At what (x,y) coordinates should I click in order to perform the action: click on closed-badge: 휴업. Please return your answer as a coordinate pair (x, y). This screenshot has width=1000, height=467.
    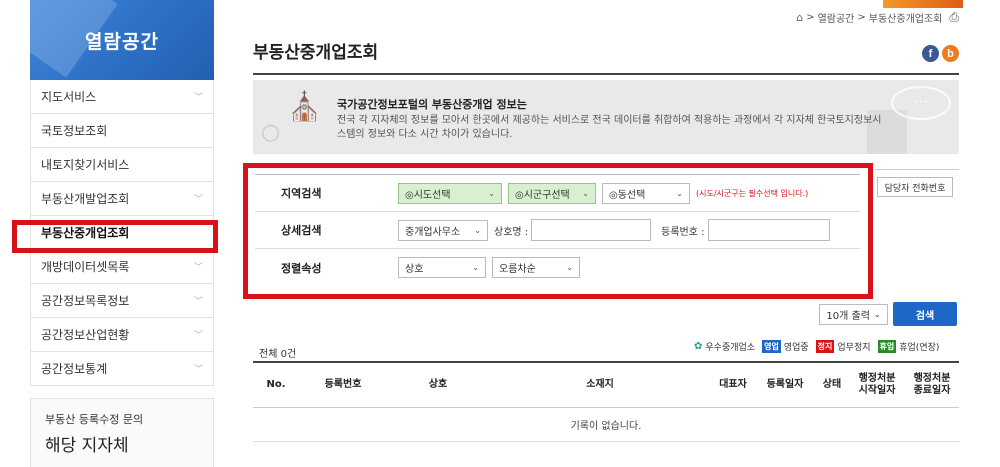
    Looking at the image, I should click on (887, 346).